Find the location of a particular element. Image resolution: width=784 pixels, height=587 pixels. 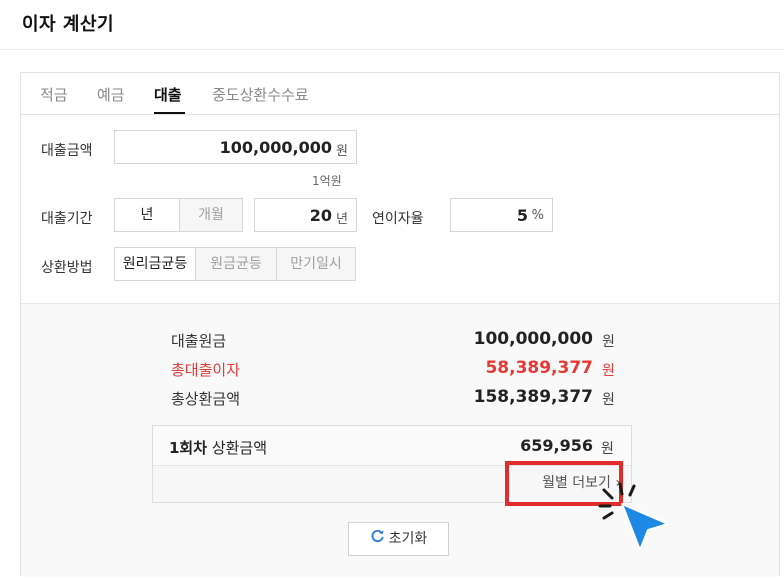

total-interest-value: 58,389,377 is located at coordinates (539, 368).